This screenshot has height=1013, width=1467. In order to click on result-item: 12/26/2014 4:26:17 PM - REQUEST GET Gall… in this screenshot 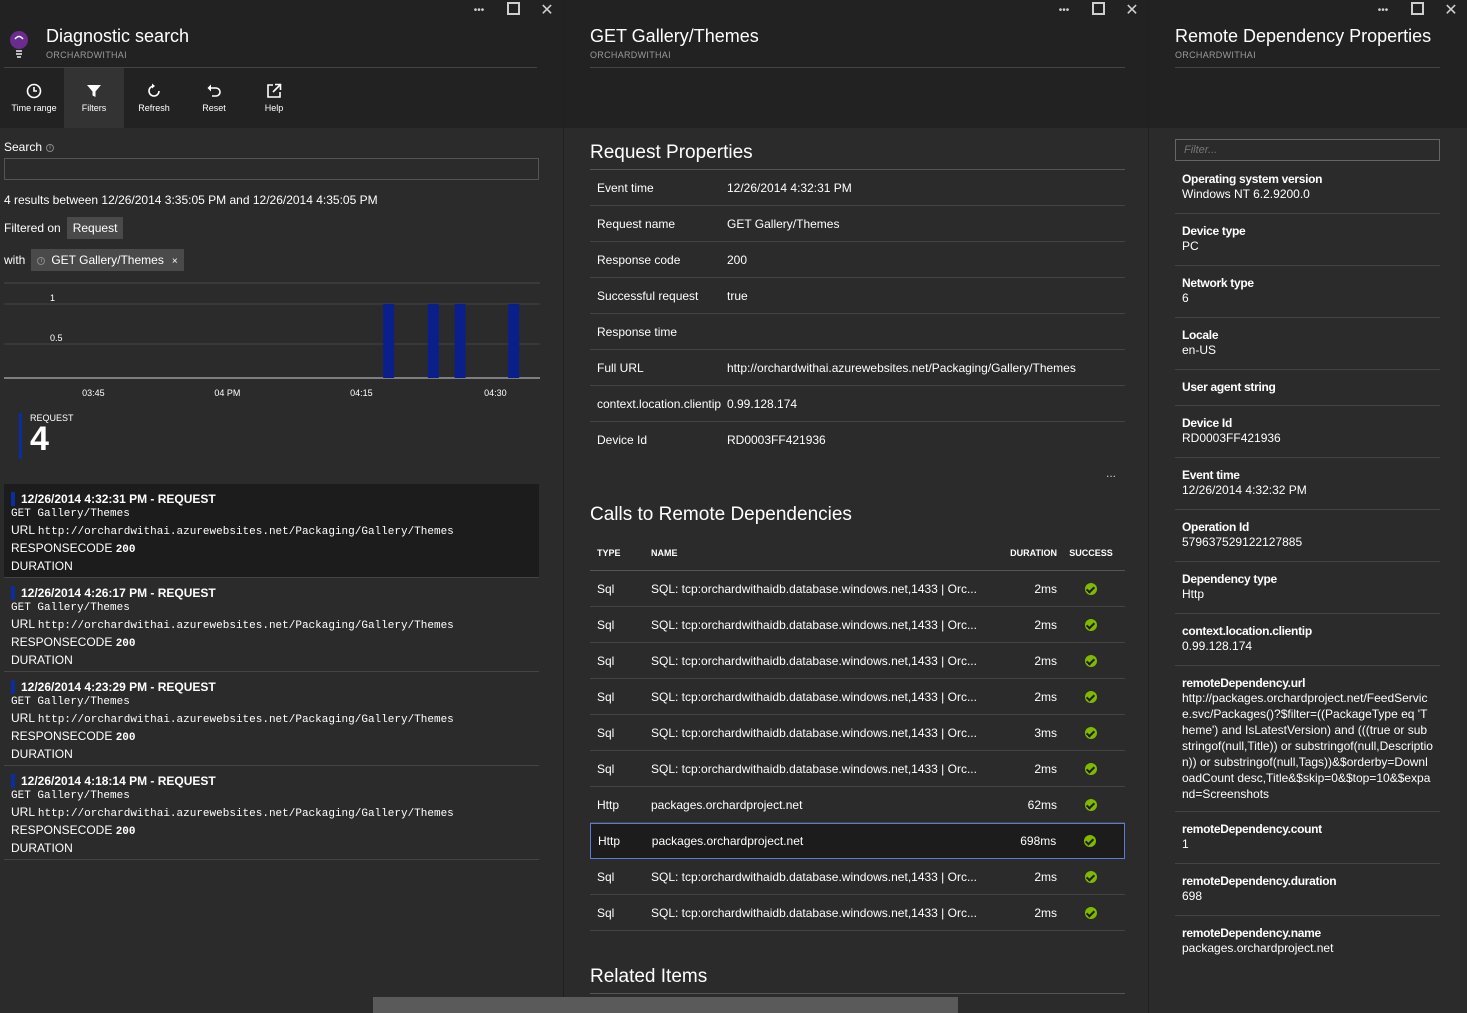, I will do `click(271, 625)`.